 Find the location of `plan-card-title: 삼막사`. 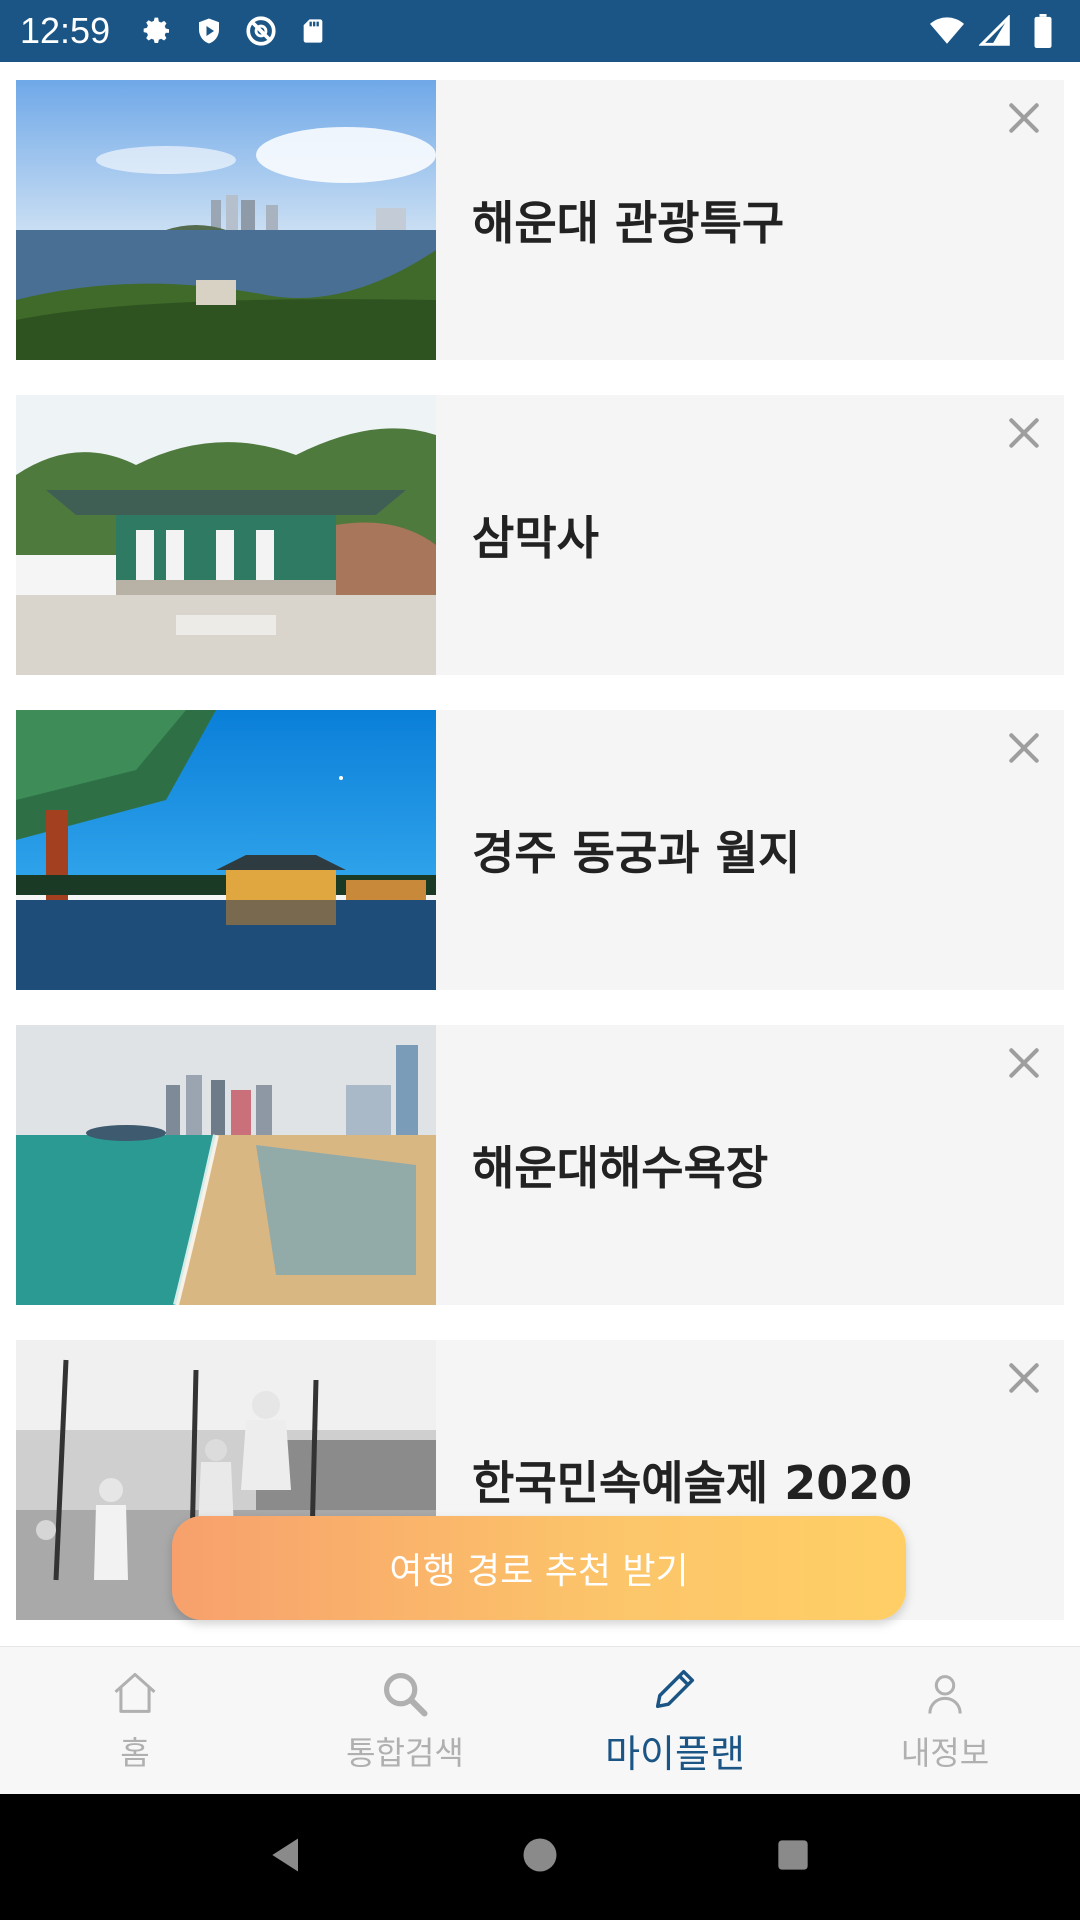

plan-card-title: 삼막사 is located at coordinates (535, 538).